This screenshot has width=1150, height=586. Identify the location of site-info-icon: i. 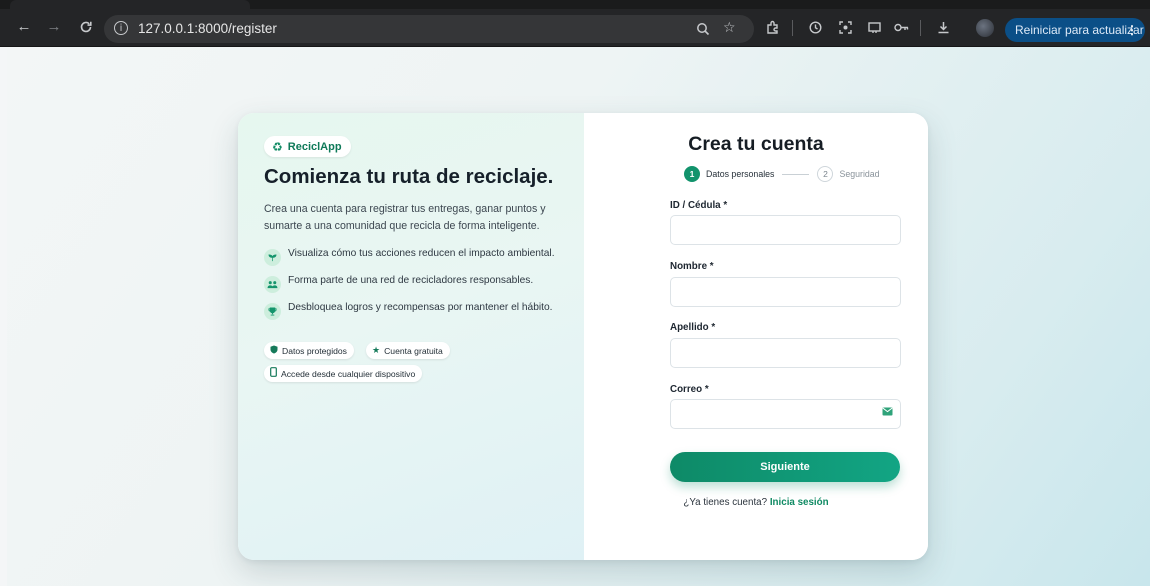
(121, 28).